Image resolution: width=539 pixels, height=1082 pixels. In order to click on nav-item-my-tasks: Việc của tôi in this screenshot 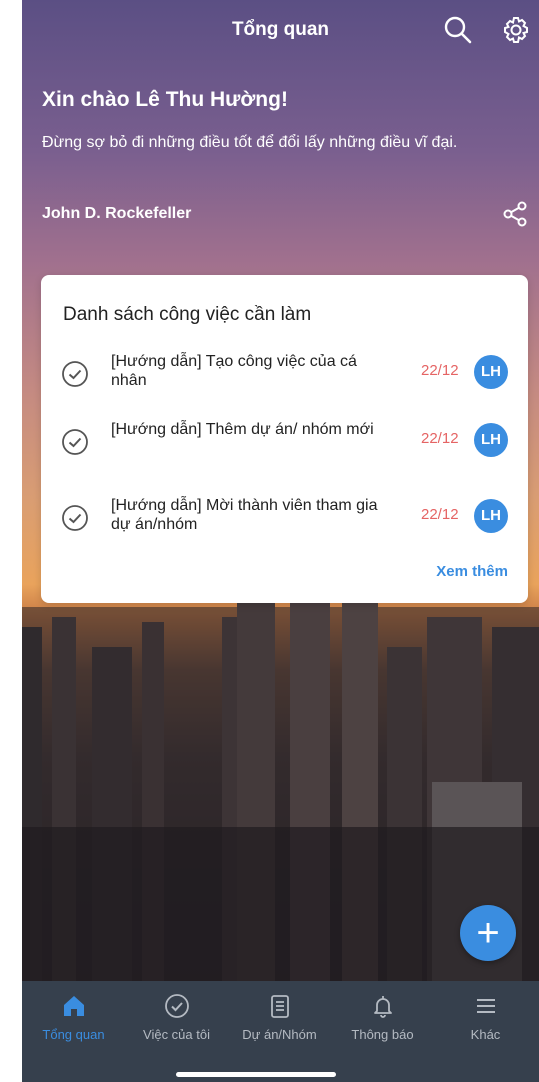, I will do `click(176, 1016)`.